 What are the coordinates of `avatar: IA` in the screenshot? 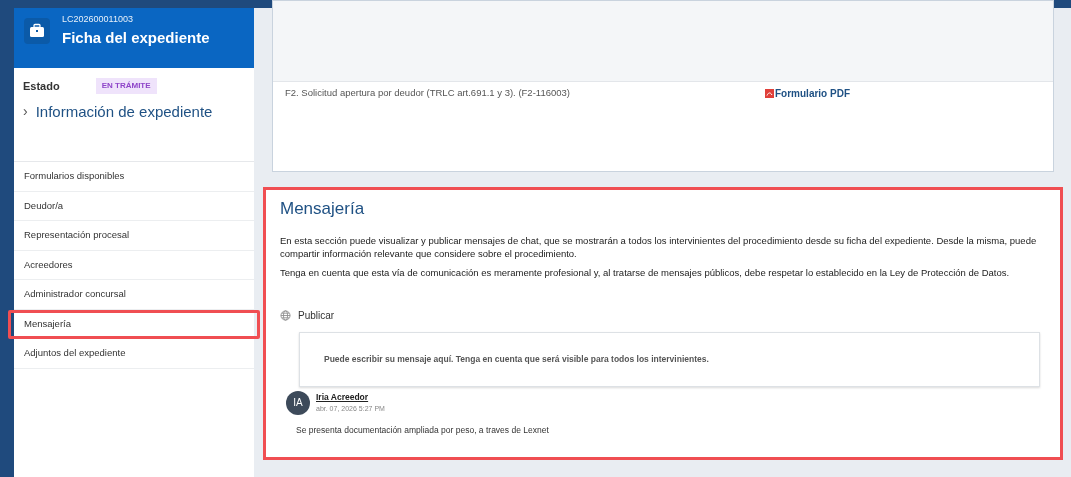 It's located at (298, 402).